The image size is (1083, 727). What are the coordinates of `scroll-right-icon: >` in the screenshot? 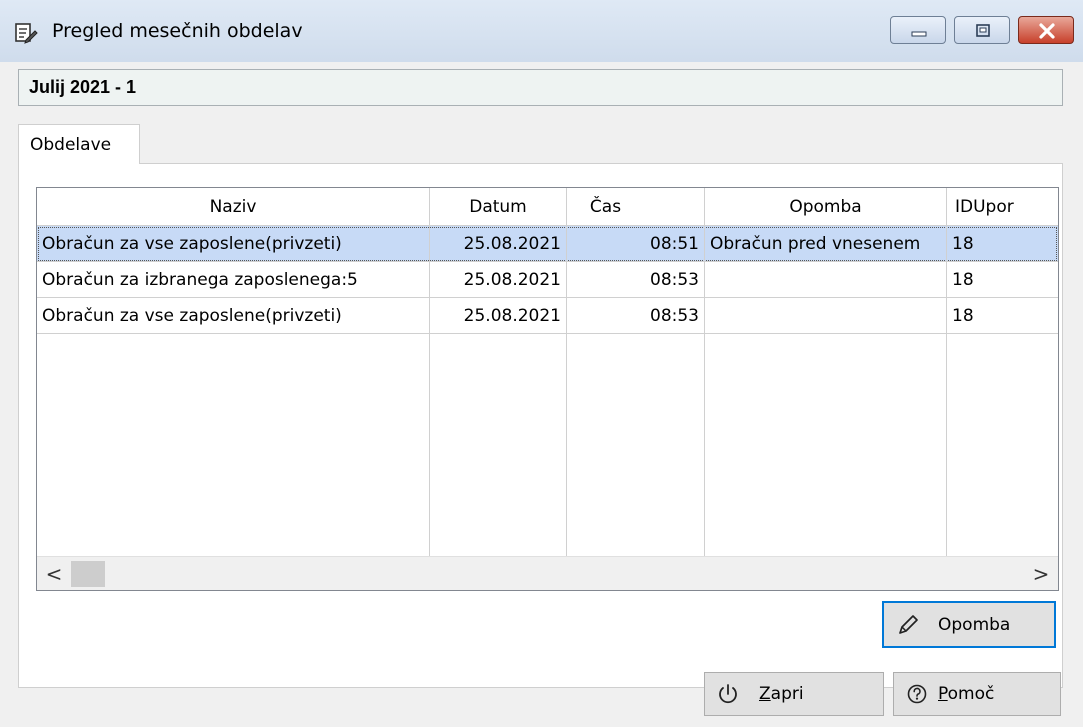 It's located at (1041, 573).